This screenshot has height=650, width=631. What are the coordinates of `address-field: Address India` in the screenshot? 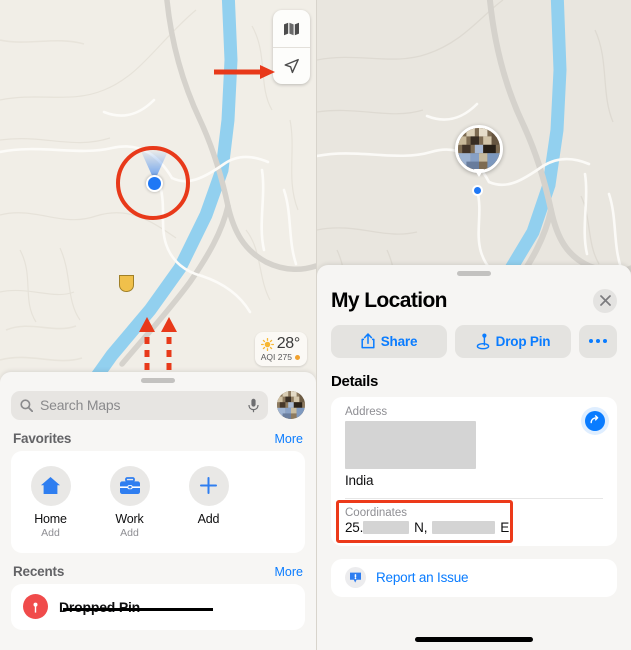 It's located at (474, 447).